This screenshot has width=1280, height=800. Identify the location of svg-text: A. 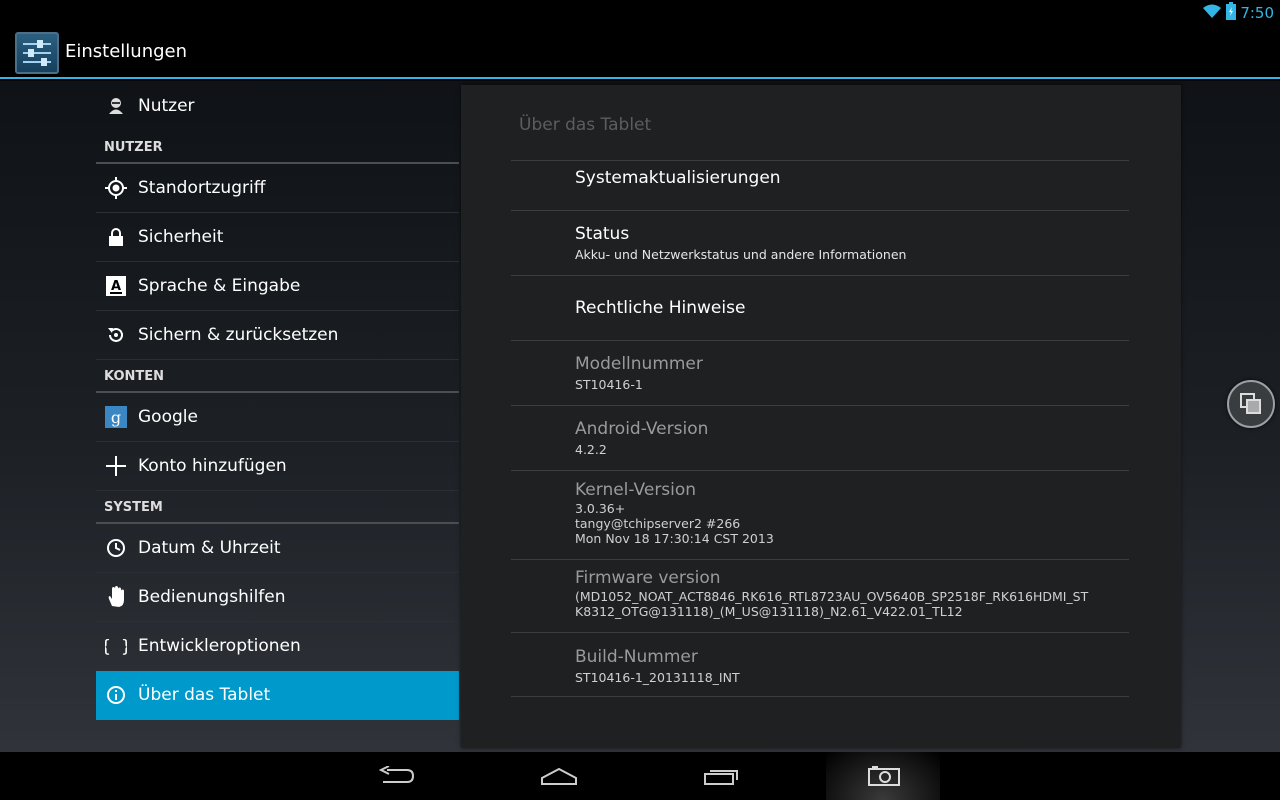
(116, 286).